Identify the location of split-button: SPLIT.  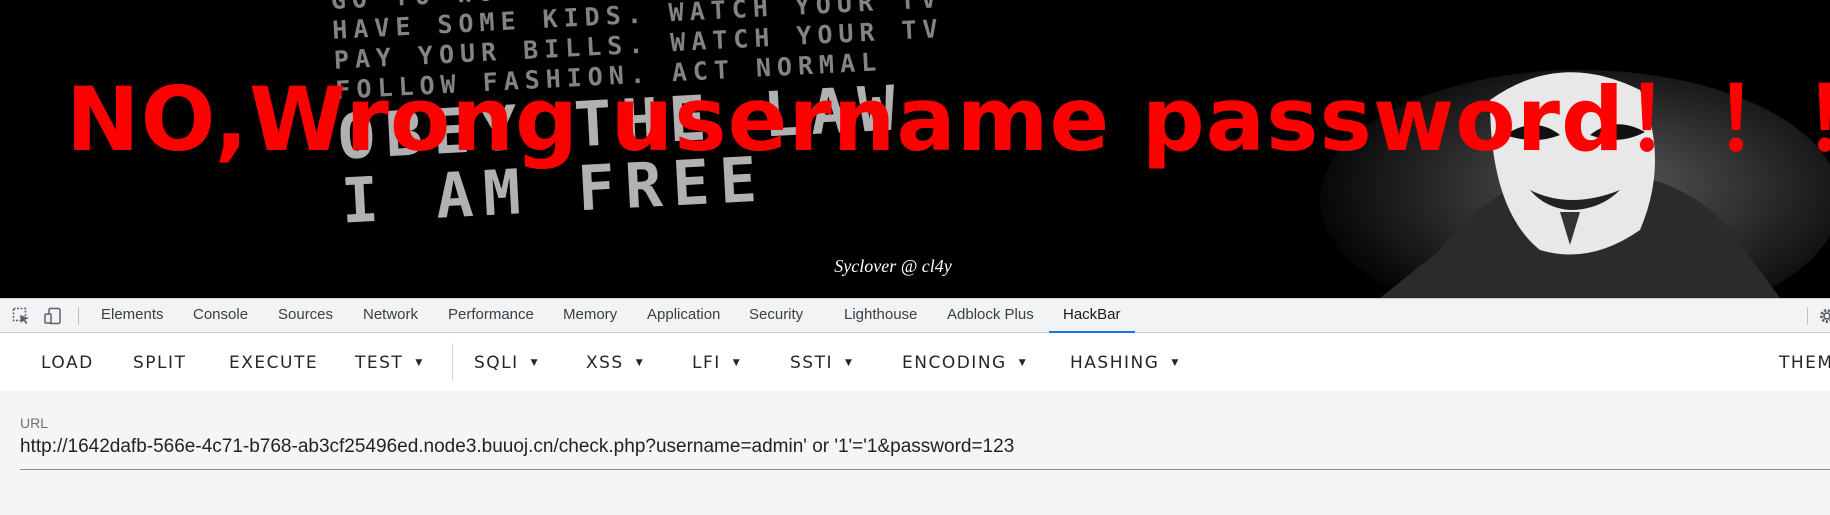
(159, 363).